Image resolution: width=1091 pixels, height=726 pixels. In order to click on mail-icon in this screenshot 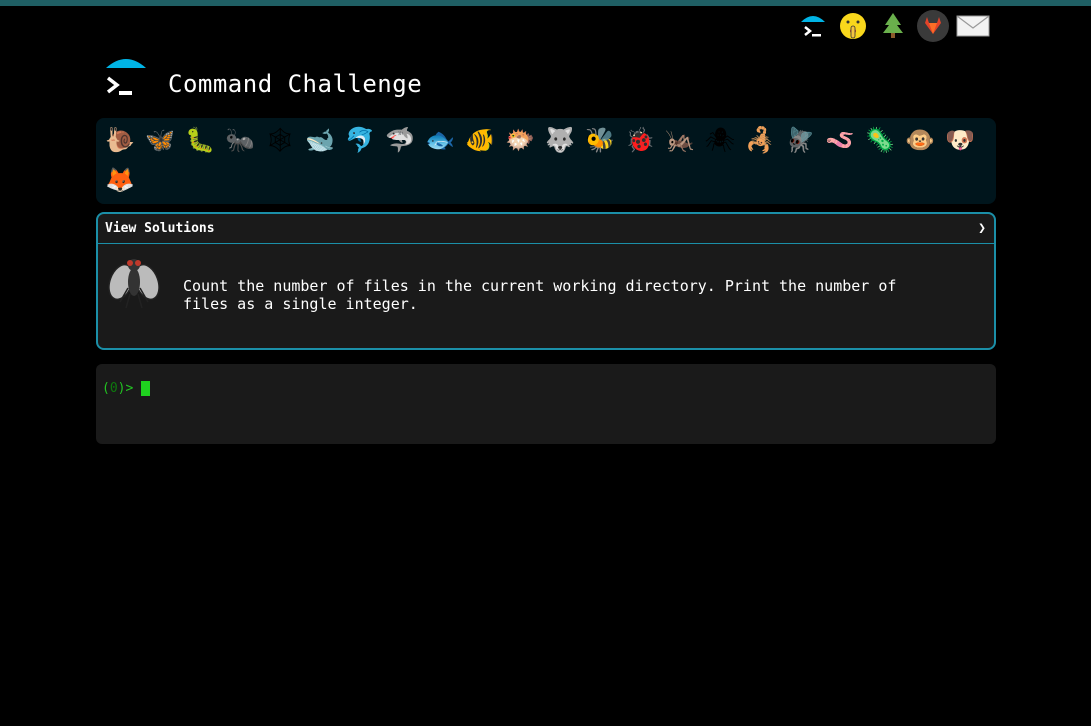, I will do `click(973, 26)`.